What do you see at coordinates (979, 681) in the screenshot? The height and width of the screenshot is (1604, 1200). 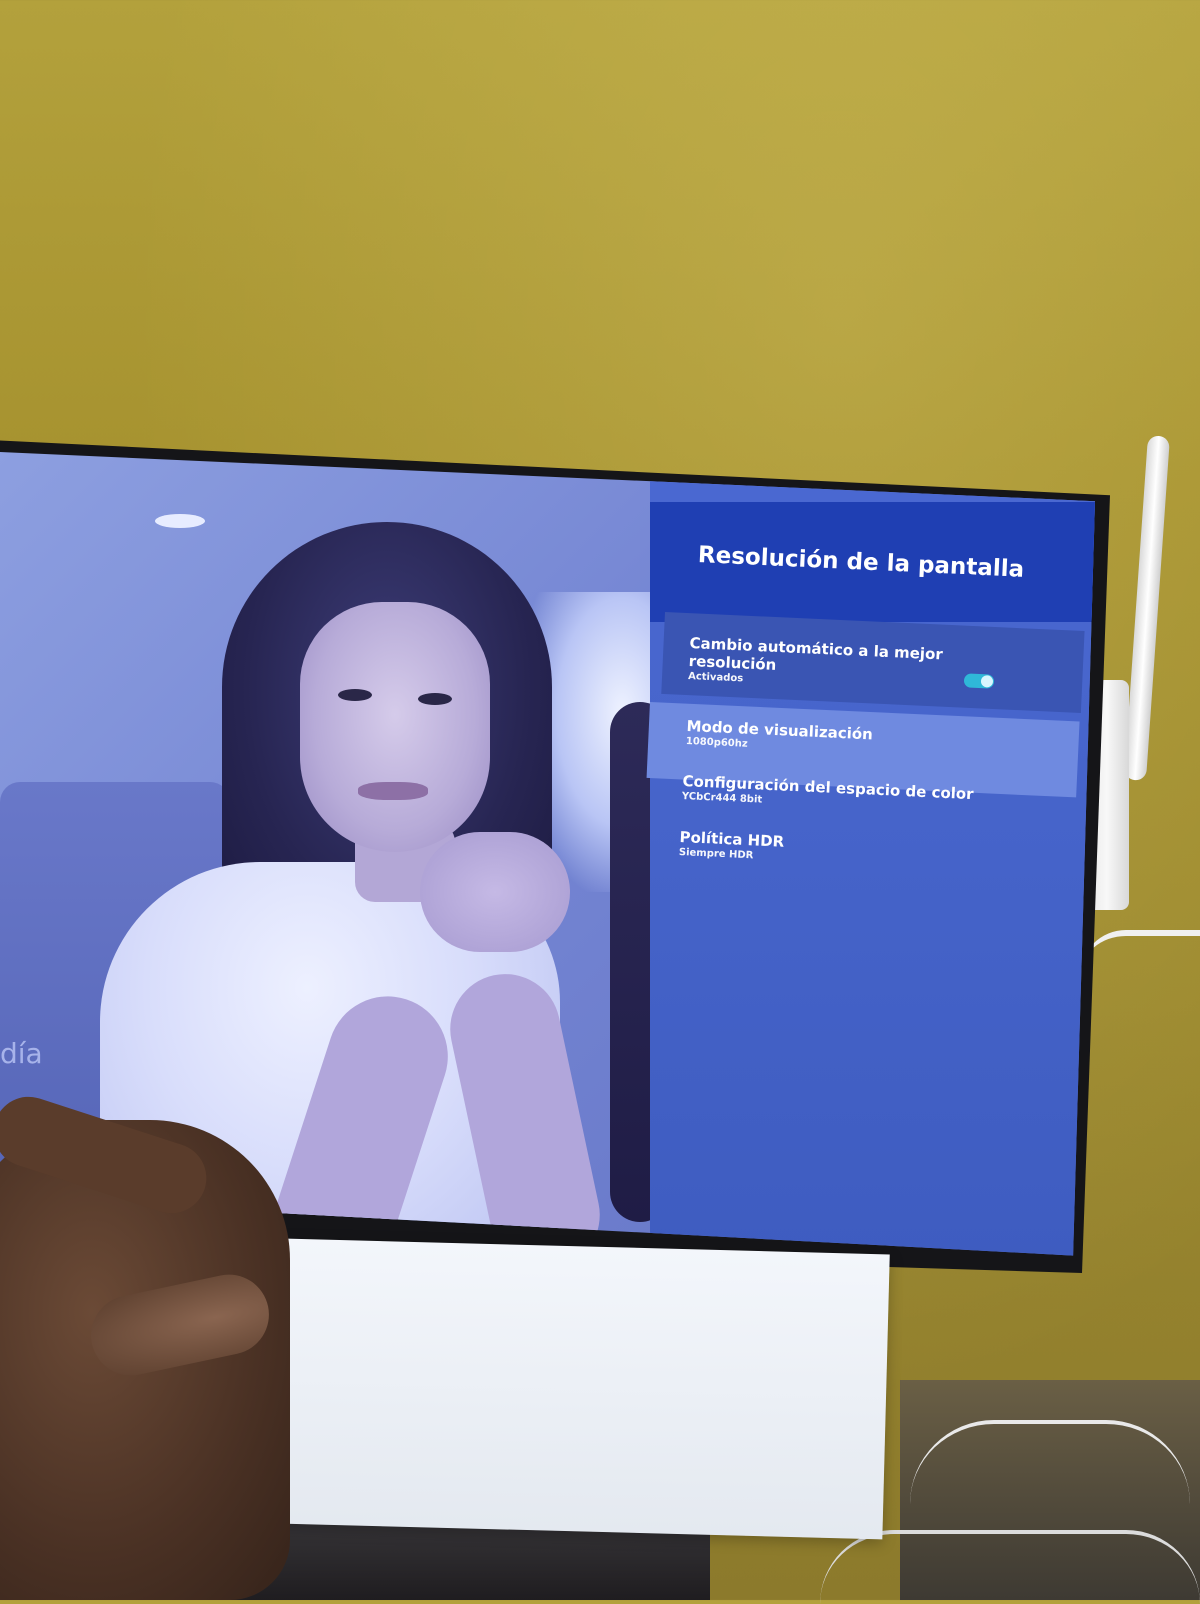 I see `auto-resolution-toggle` at bounding box center [979, 681].